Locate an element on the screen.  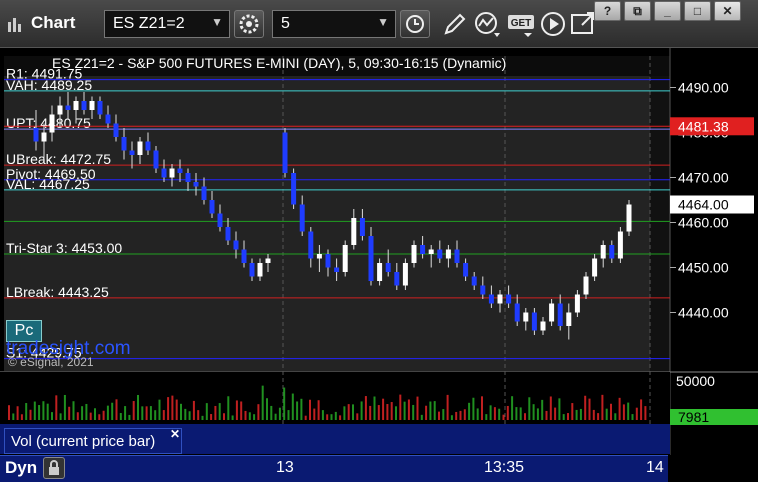
last-price-label: 4481.38 is located at coordinates (703, 126).